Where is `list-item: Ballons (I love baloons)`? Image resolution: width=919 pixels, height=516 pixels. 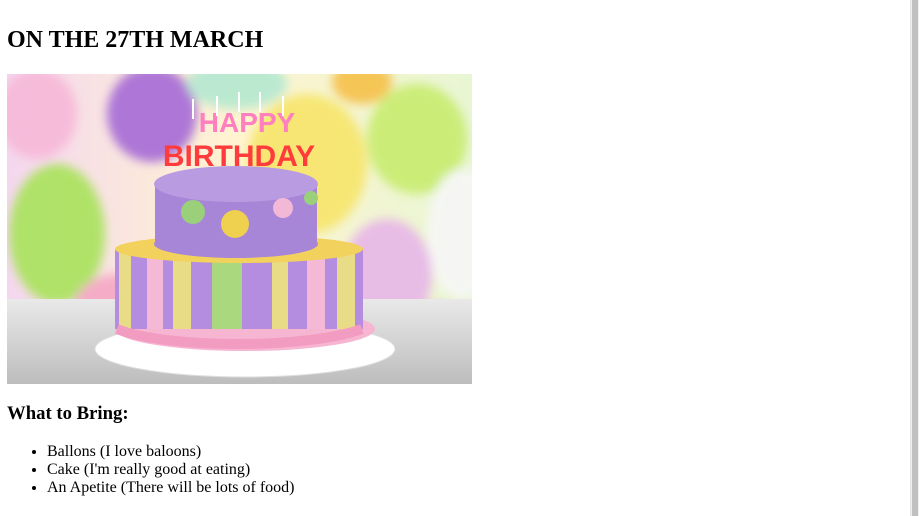
list-item: Ballons (I love baloons) is located at coordinates (171, 452).